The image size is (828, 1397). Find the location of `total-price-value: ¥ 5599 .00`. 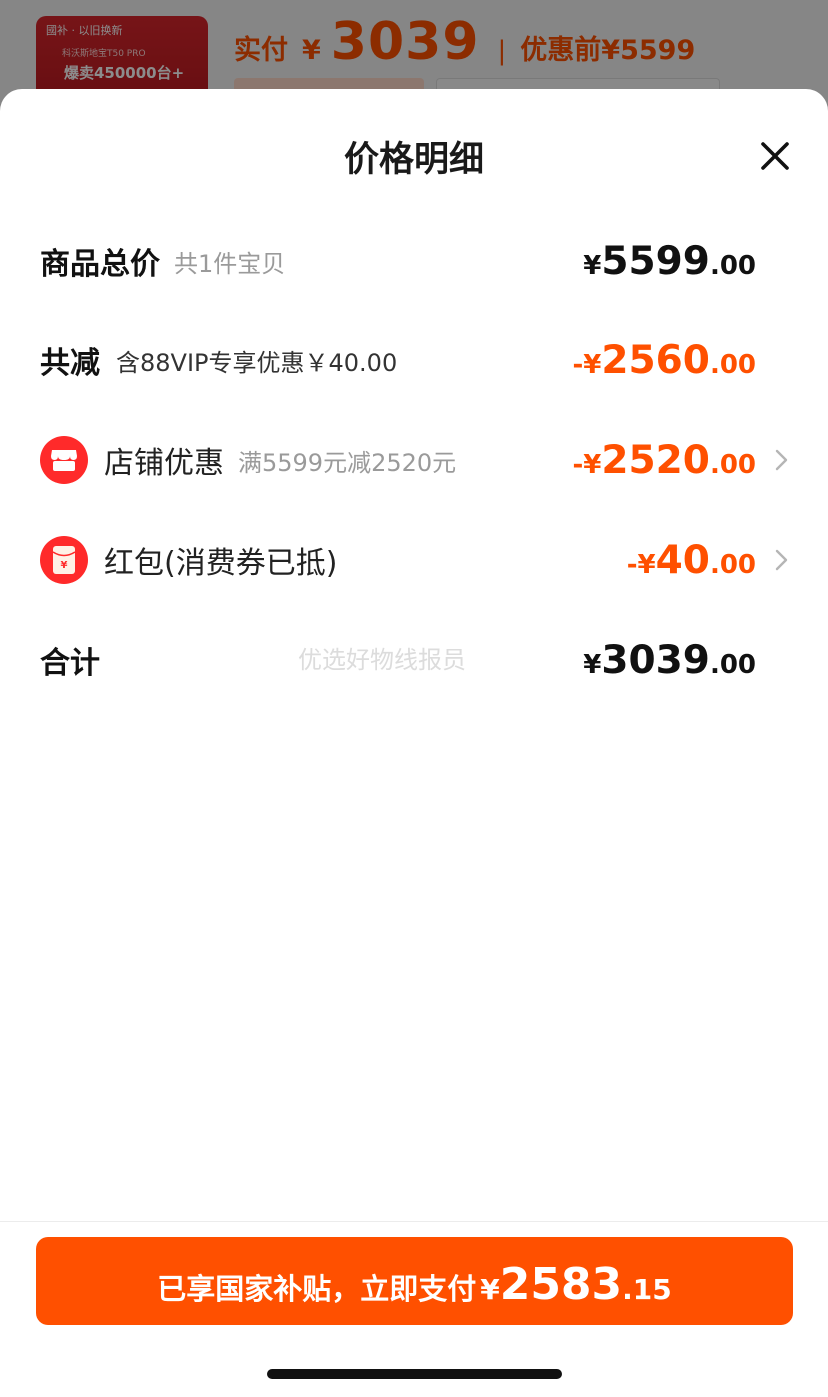

total-price-value: ¥ 5599 .00 is located at coordinates (669, 261).